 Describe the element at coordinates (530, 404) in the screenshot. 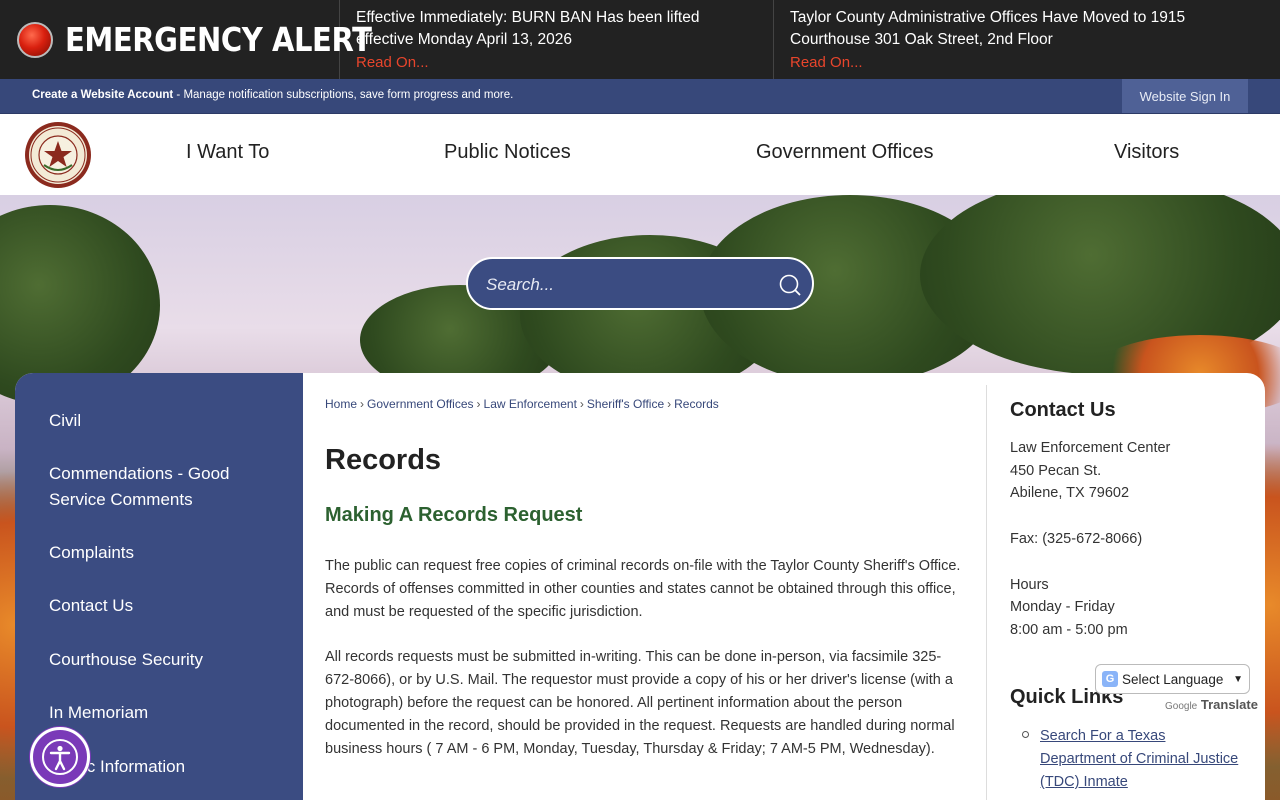

I see `breadcrumb-law-enforcement: Law Enforcement` at that location.